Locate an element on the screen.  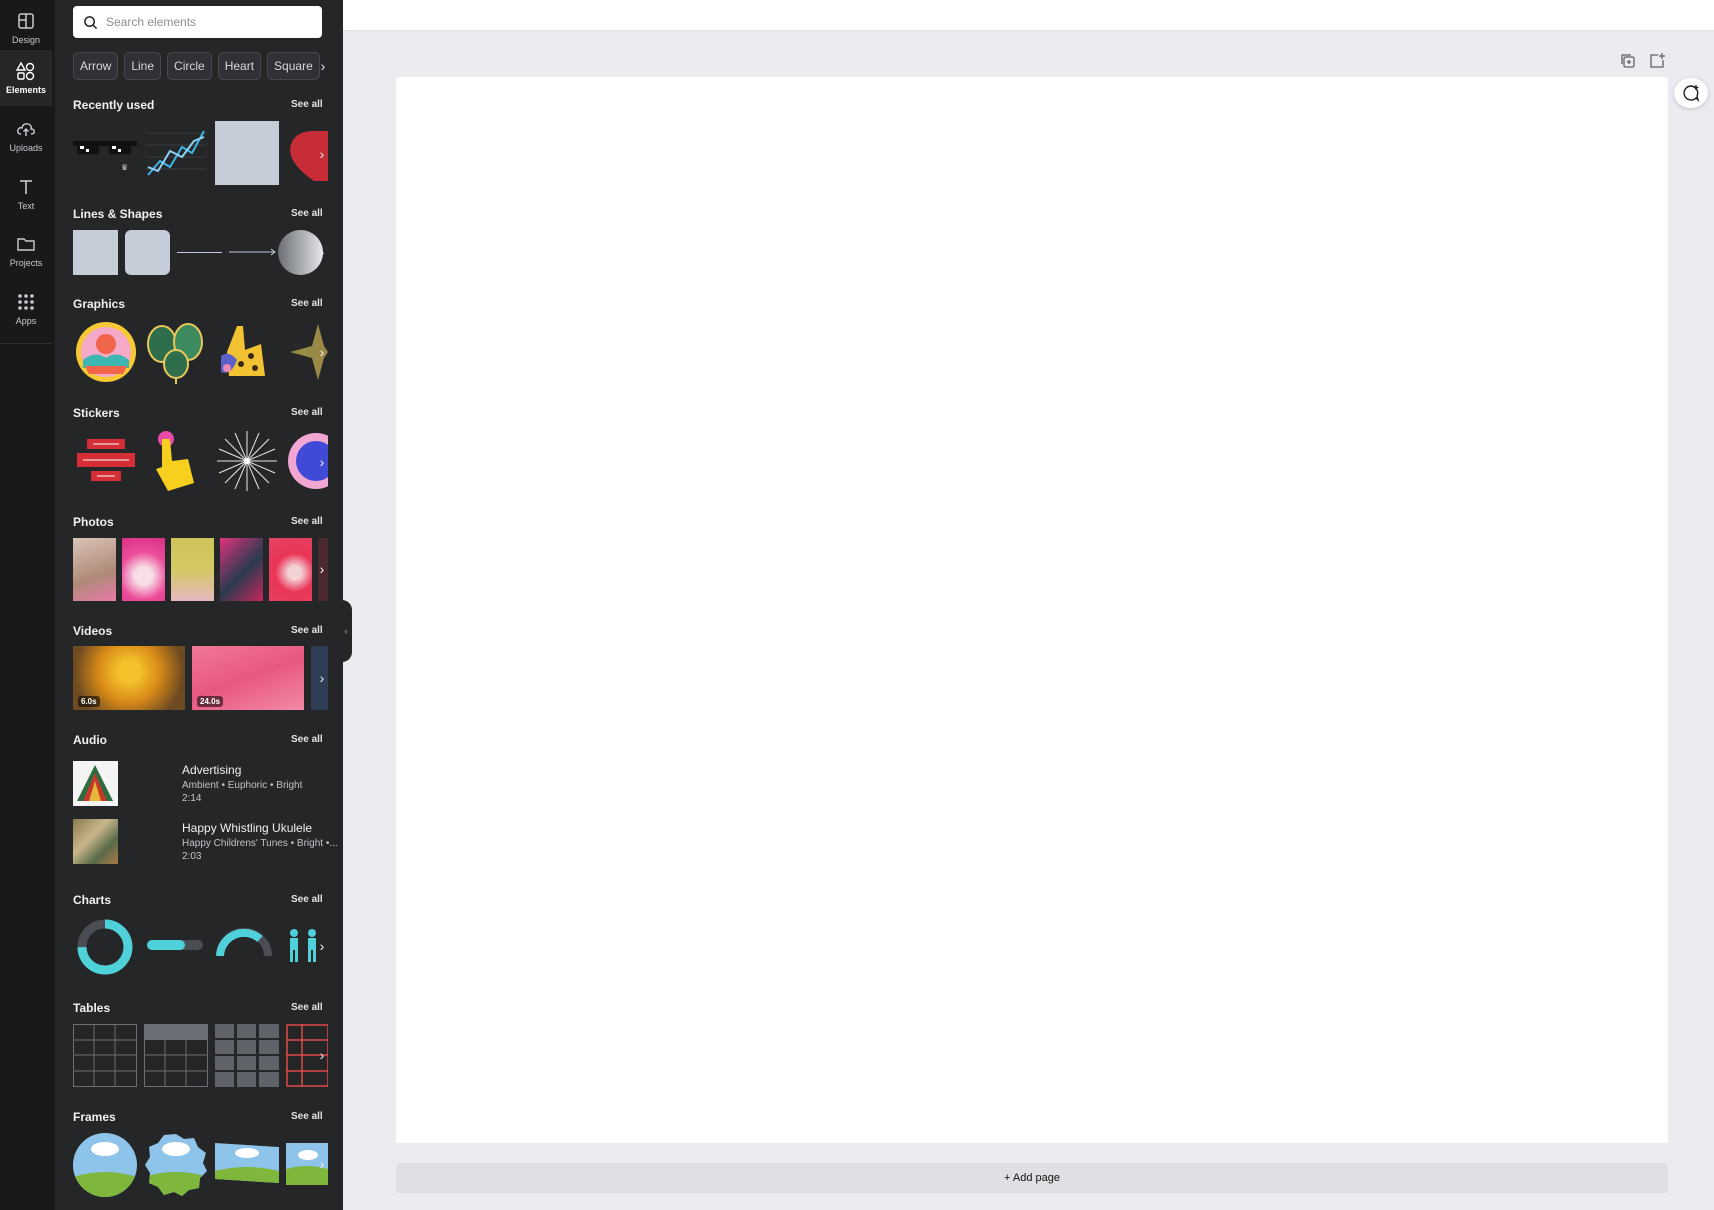
section-title-graphics: Graphics is located at coordinates (99, 304).